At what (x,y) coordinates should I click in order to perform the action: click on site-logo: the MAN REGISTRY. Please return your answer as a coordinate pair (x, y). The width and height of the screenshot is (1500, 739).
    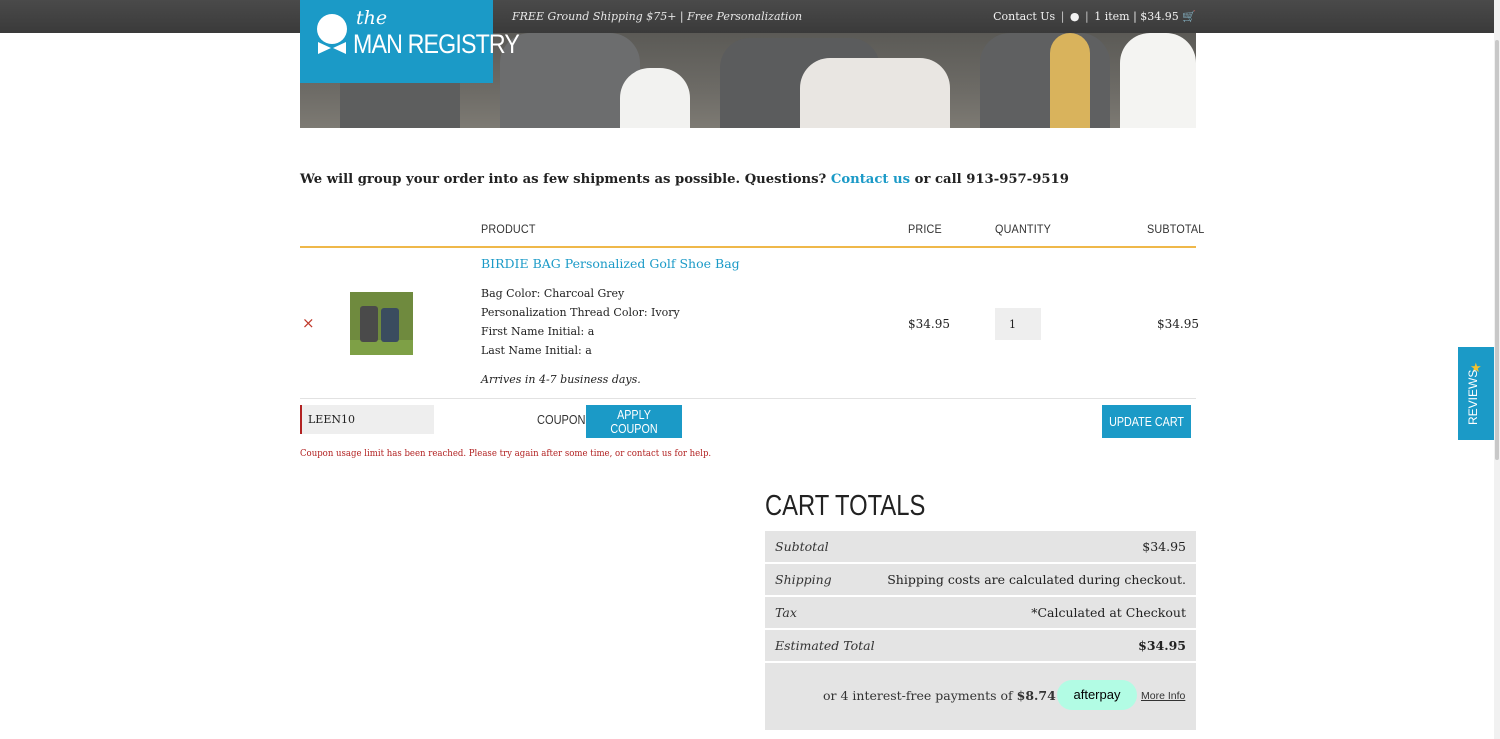
    Looking at the image, I should click on (410, 41).